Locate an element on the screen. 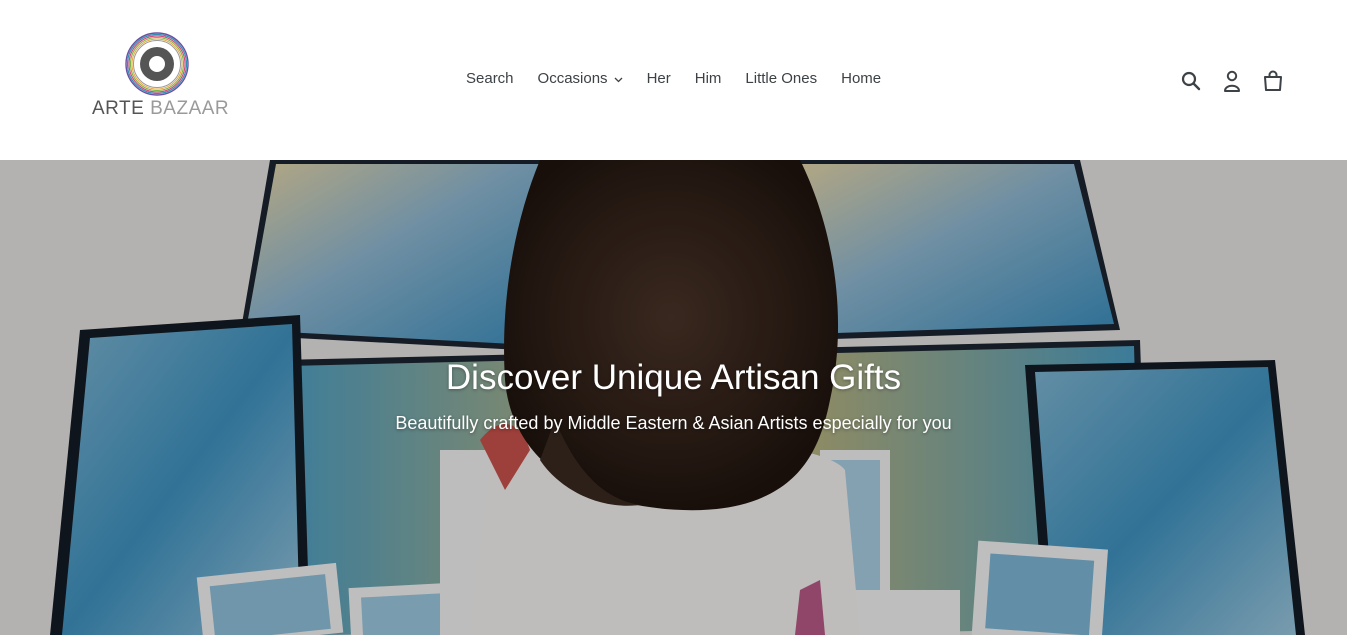 This screenshot has height=635, width=1347. nav-item-label: Search is located at coordinates (490, 78).